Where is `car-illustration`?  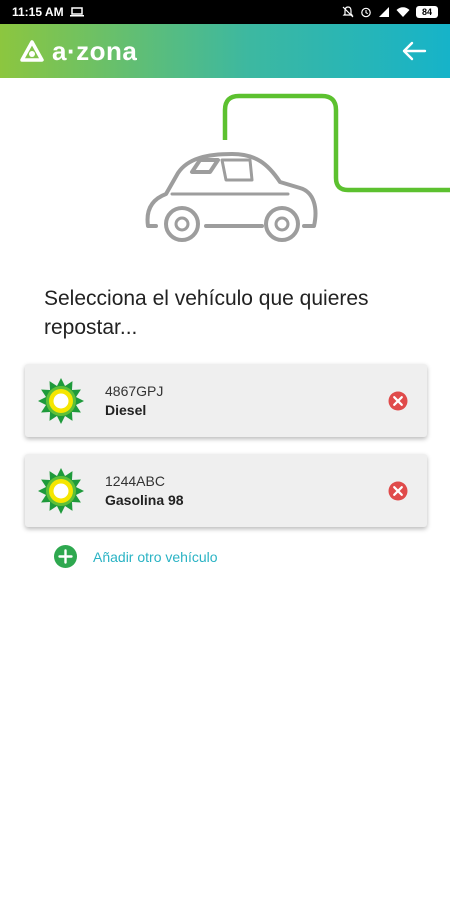 car-illustration is located at coordinates (297, 167).